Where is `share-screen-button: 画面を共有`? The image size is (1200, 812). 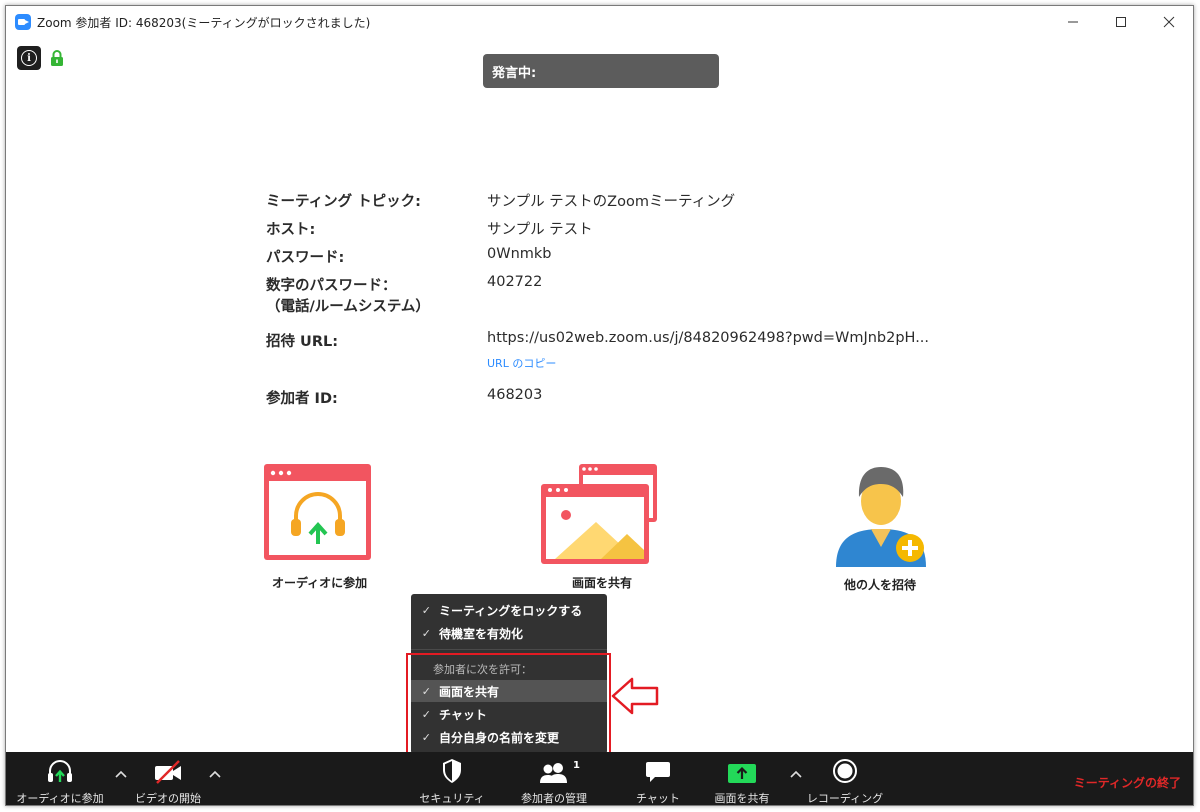
share-screen-button: 画面を共有 is located at coordinates (742, 778).